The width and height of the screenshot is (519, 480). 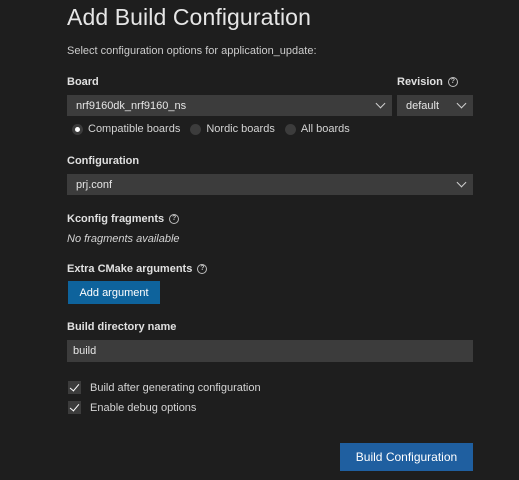 I want to click on kconfig-empty-text: No fragments available, so click(x=123, y=239).